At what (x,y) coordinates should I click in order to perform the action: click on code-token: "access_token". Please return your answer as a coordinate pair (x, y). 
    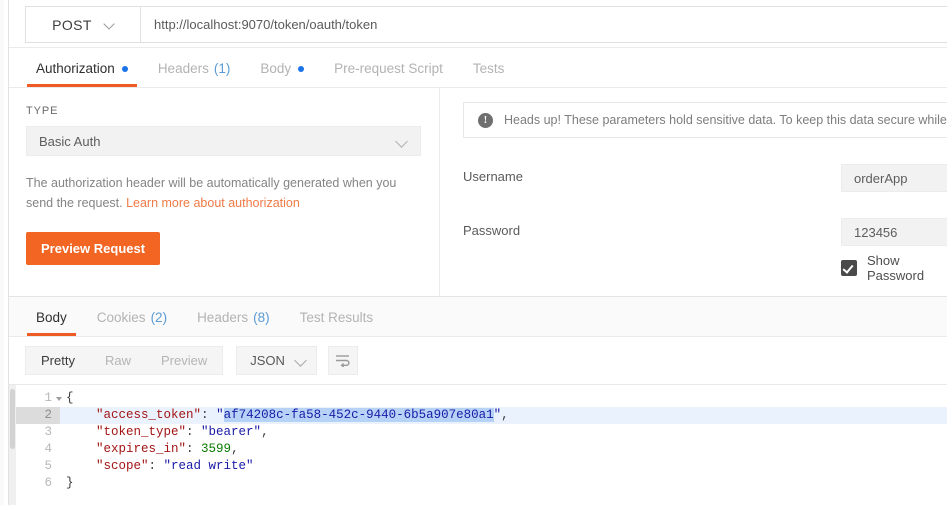
    Looking at the image, I should click on (149, 415).